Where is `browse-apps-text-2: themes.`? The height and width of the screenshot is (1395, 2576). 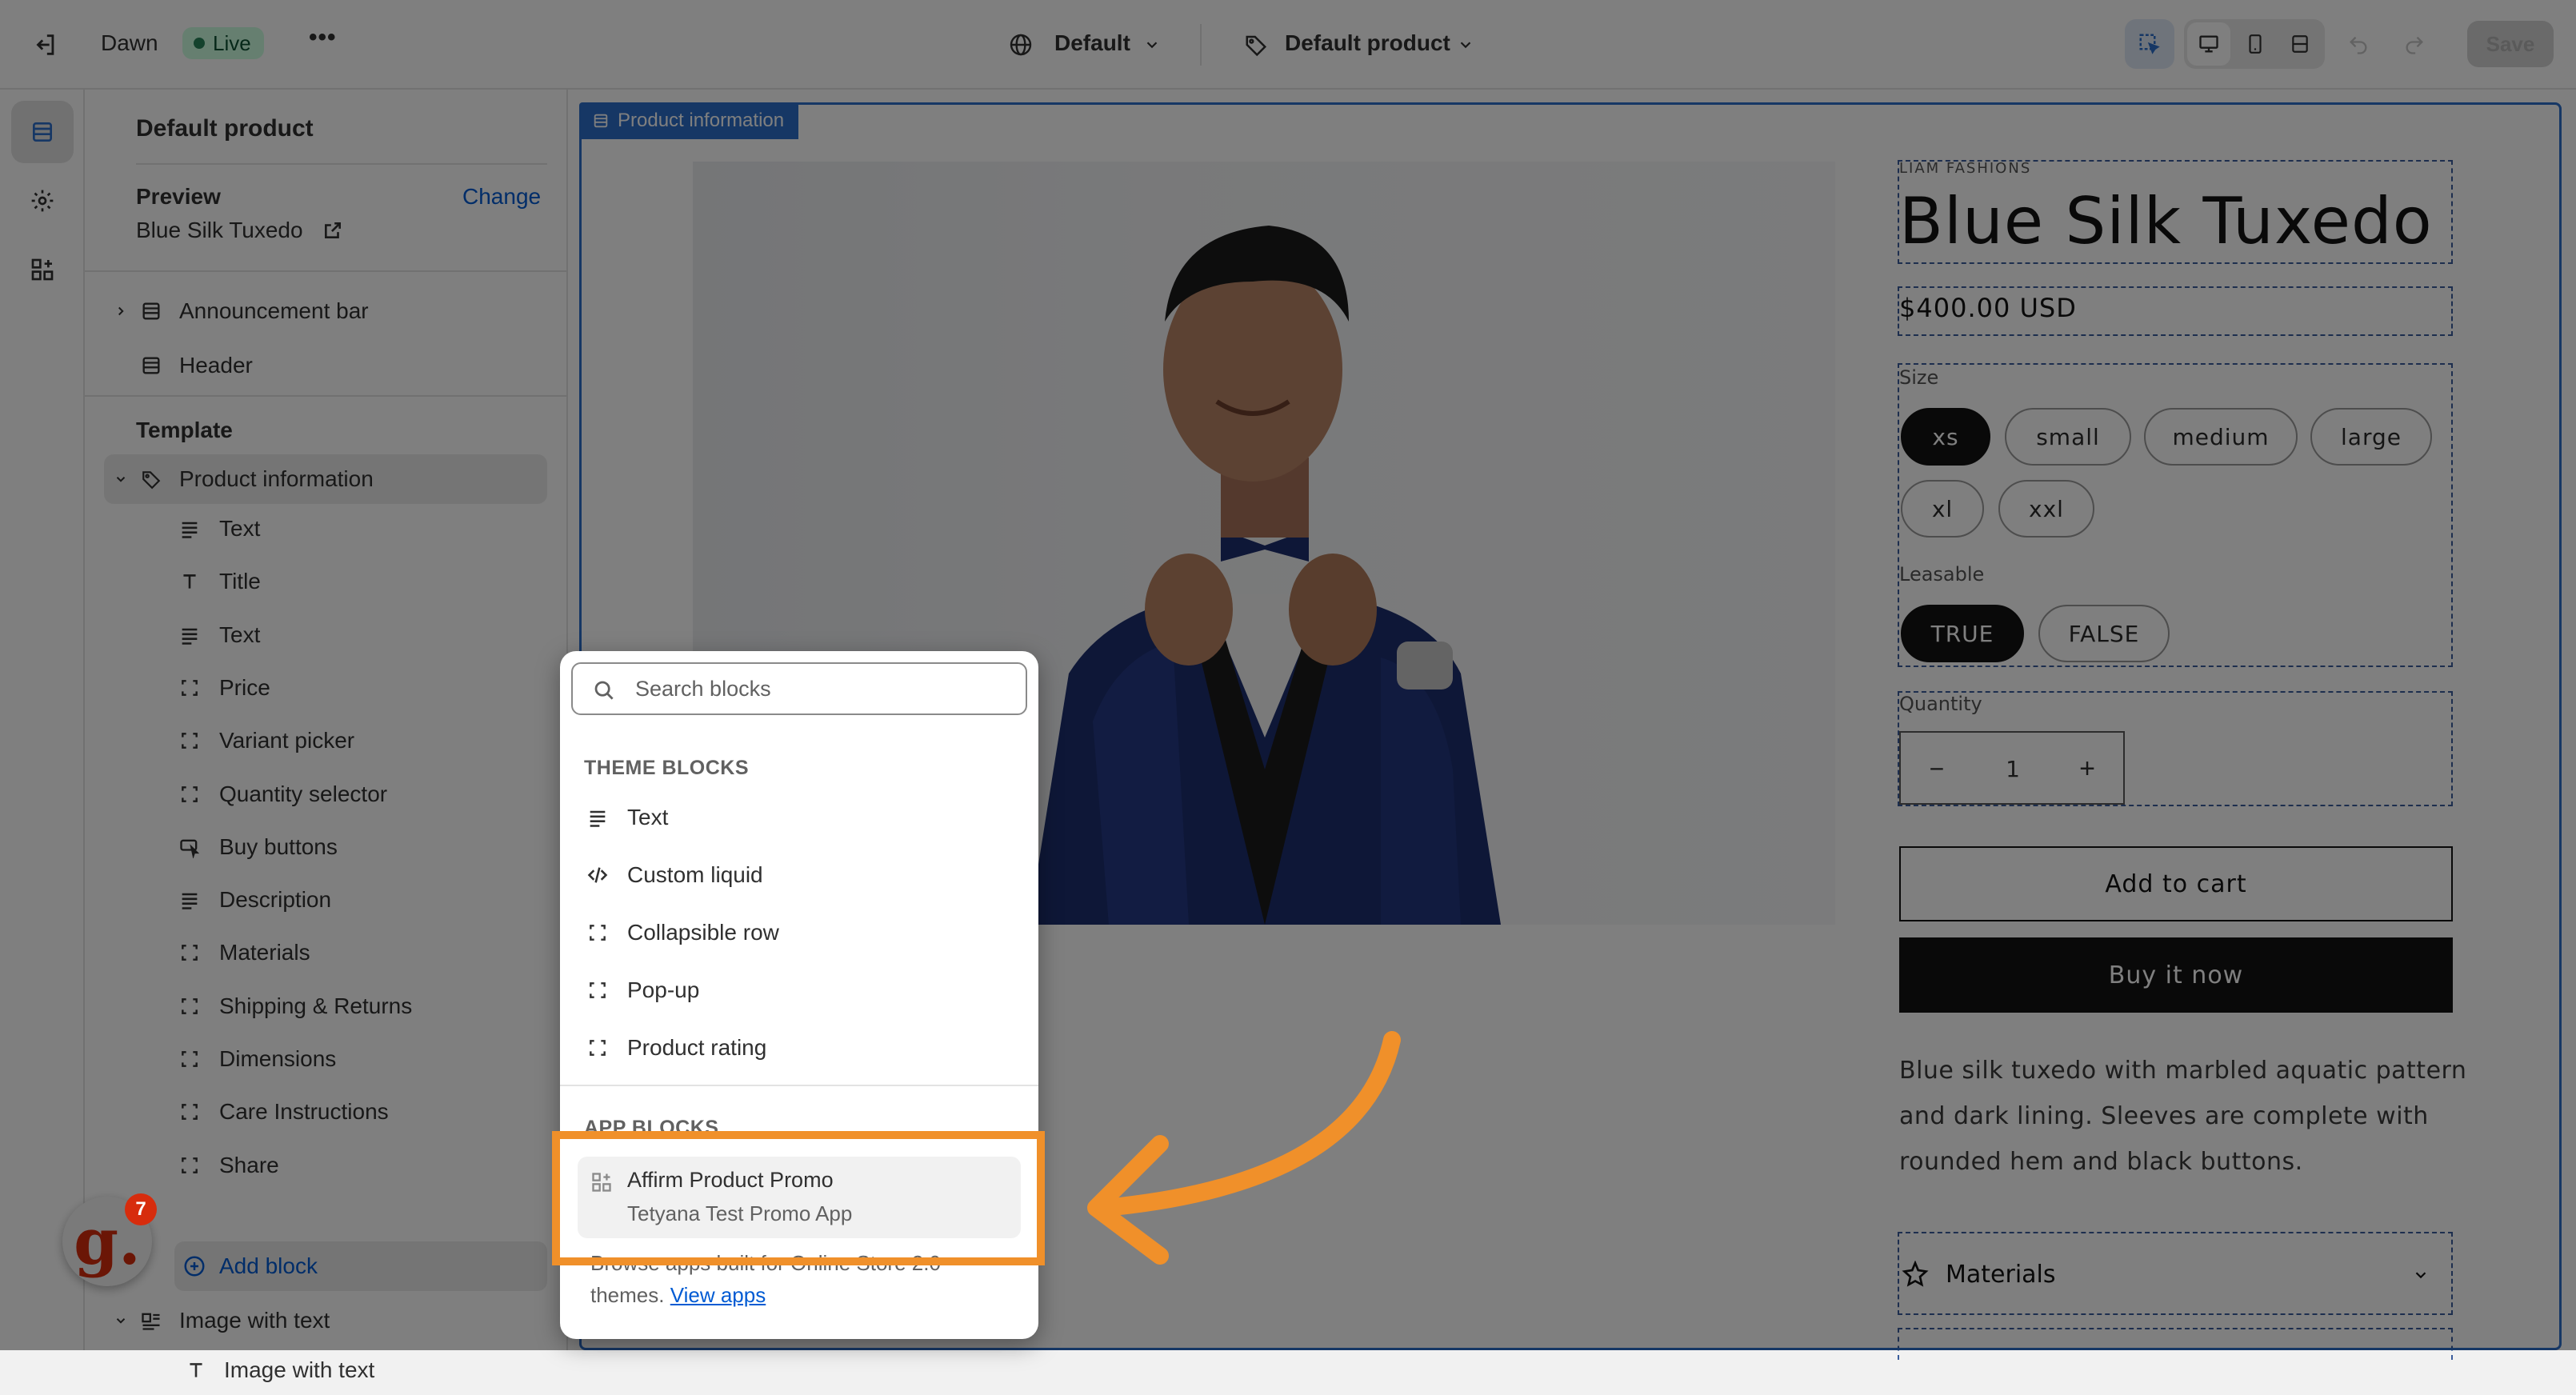
browse-apps-text-2: themes. is located at coordinates (627, 1295).